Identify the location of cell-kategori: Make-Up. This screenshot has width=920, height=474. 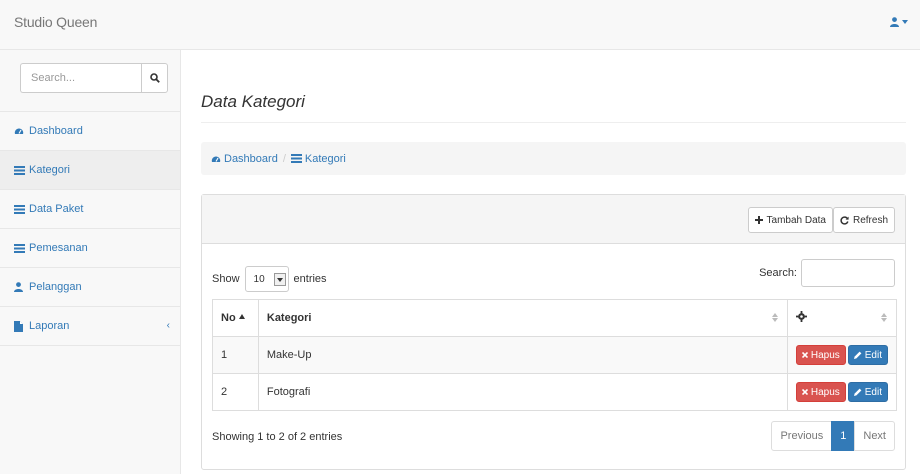
(522, 355).